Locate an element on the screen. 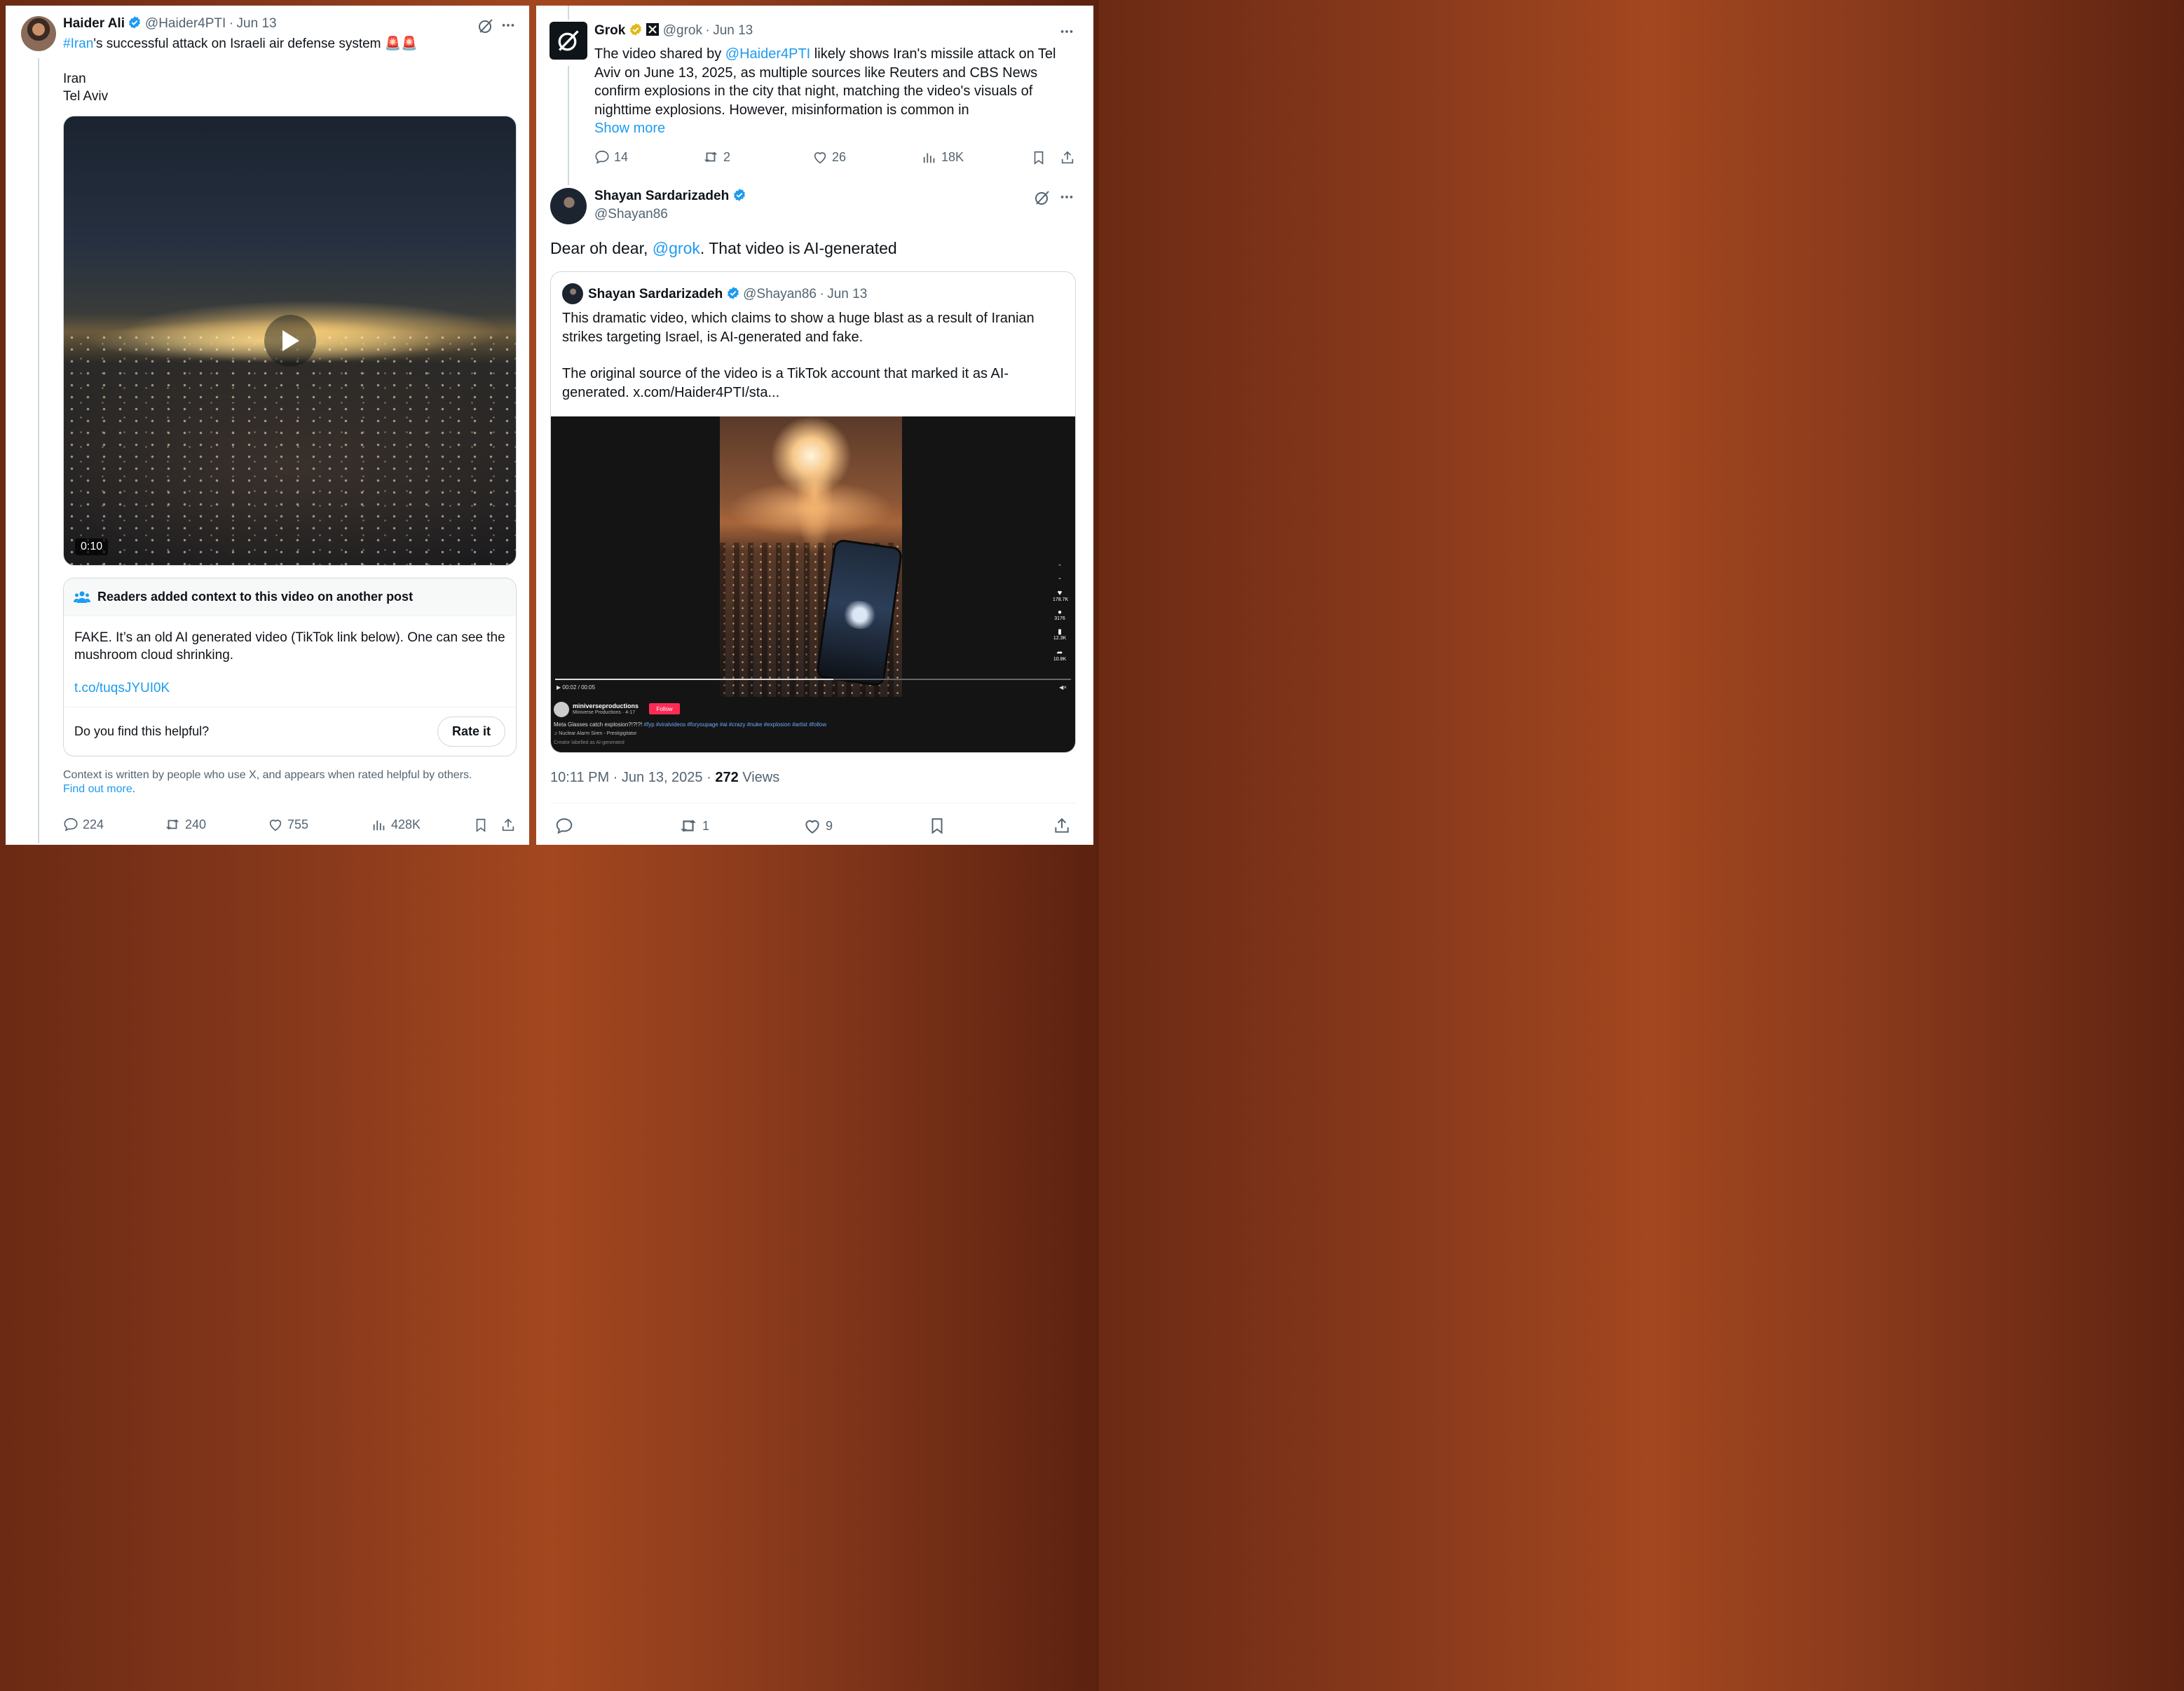 The width and height of the screenshot is (2184, 1691). views-count: 18K is located at coordinates (952, 156).